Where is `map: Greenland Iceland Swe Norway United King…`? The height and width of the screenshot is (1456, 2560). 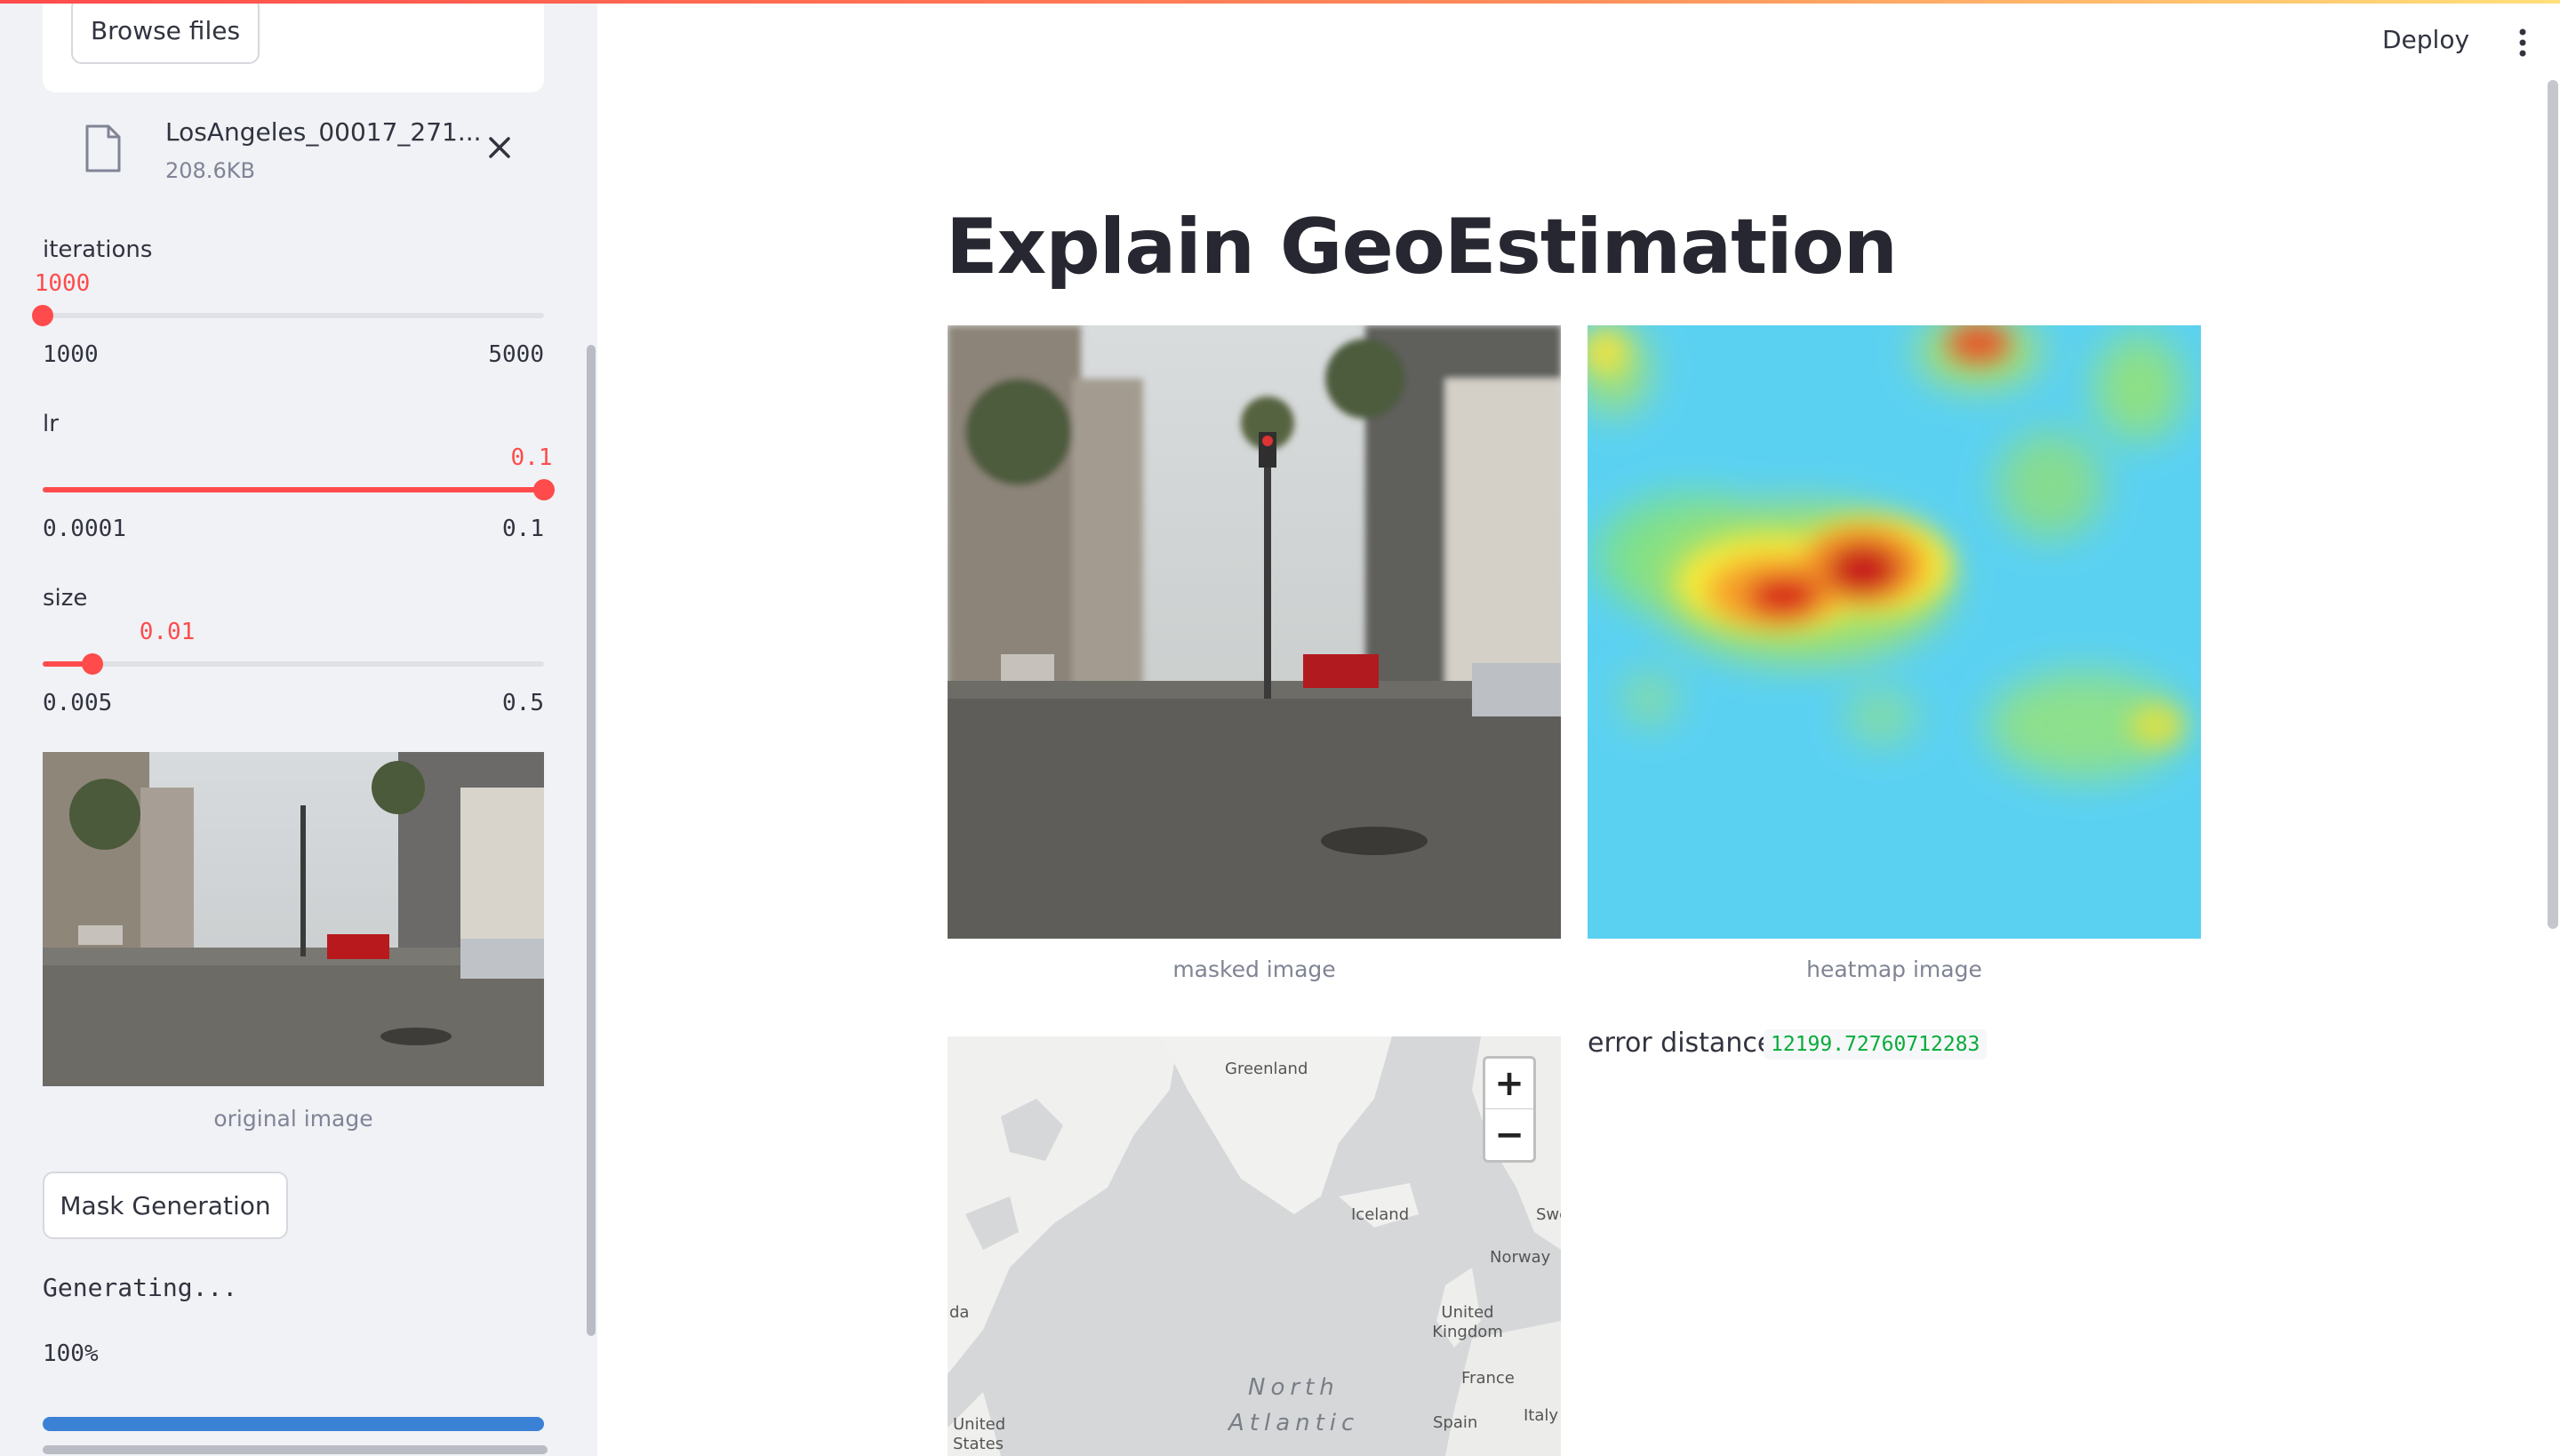
map: Greenland Iceland Swe Norway United King… is located at coordinates (1254, 1246).